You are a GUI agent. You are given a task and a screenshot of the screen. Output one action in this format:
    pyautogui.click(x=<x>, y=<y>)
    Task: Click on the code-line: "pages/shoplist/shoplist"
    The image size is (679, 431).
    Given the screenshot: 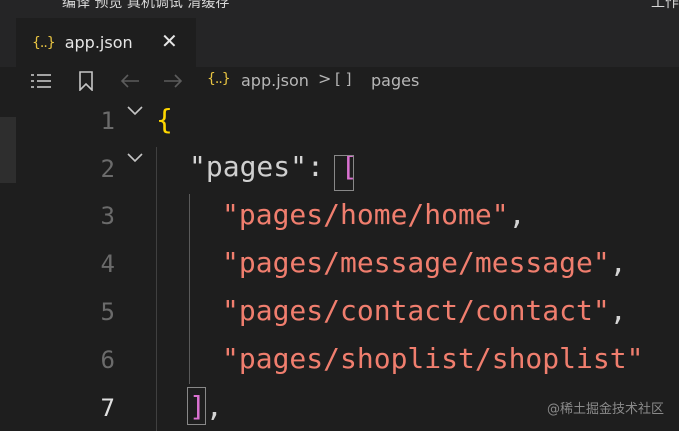 What is the action you would take?
    pyautogui.click(x=432, y=358)
    